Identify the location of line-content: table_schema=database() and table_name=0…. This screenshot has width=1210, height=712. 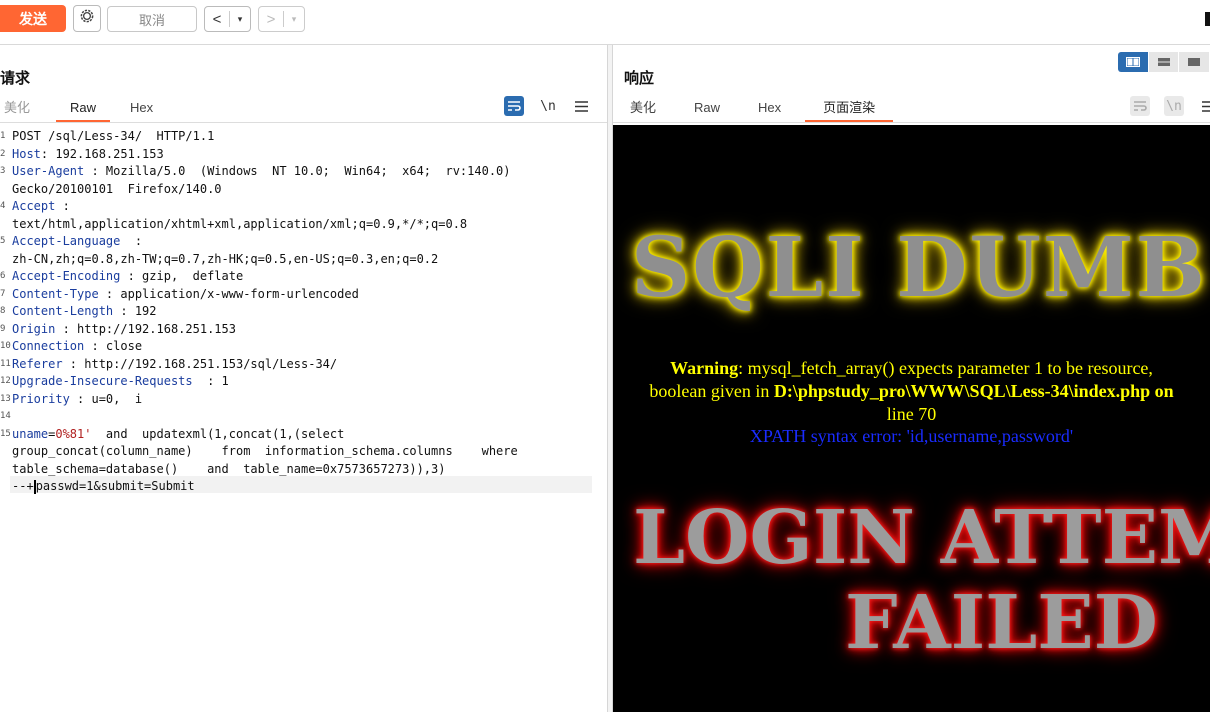
(228, 469).